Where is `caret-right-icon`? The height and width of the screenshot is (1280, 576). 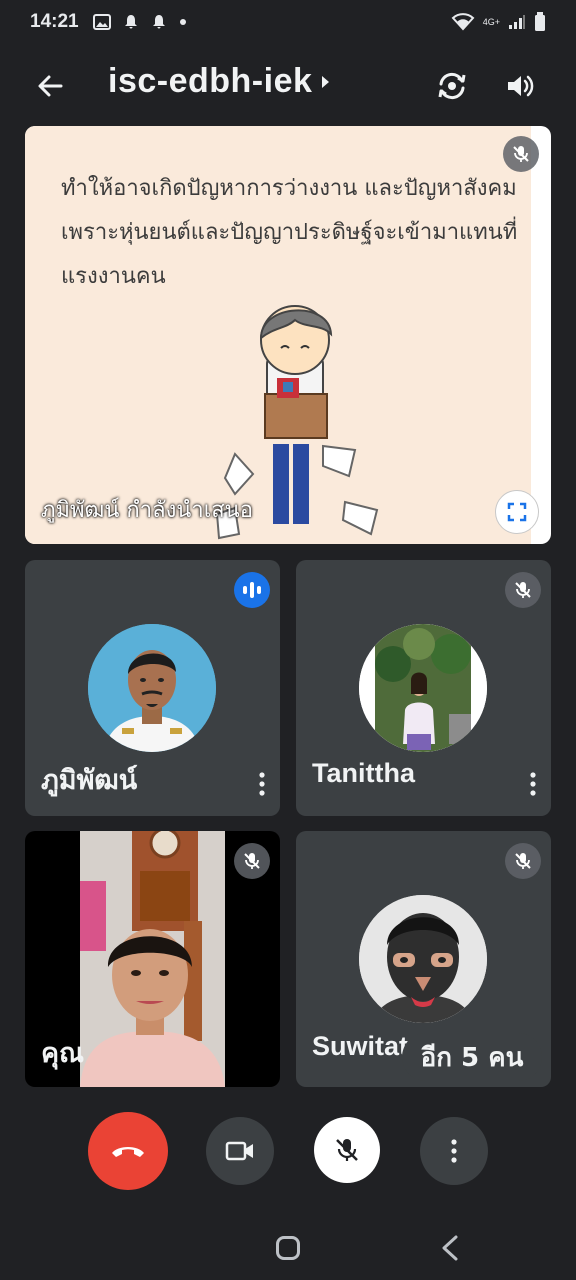
caret-right-icon is located at coordinates (326, 81).